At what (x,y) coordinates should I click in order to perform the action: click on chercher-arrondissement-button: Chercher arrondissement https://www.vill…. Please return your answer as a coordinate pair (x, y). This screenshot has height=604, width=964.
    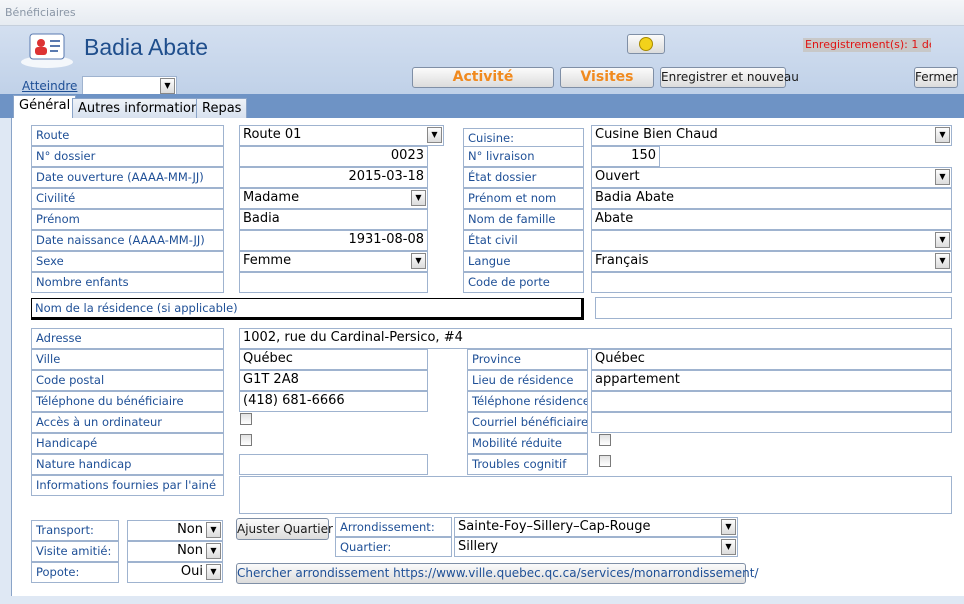
    Looking at the image, I should click on (497, 573).